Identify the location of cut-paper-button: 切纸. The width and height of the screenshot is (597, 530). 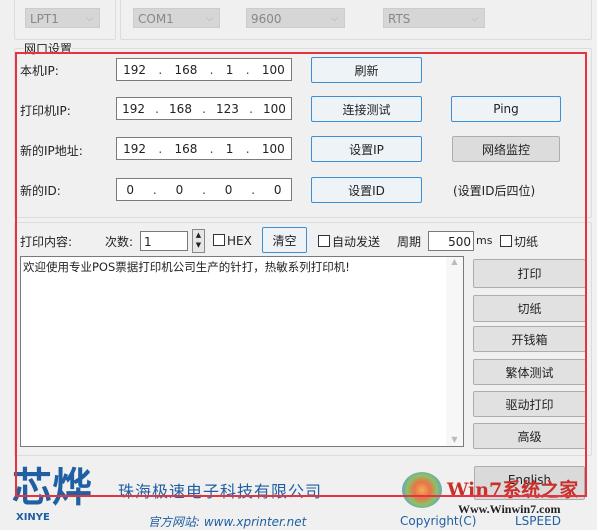
(529, 308).